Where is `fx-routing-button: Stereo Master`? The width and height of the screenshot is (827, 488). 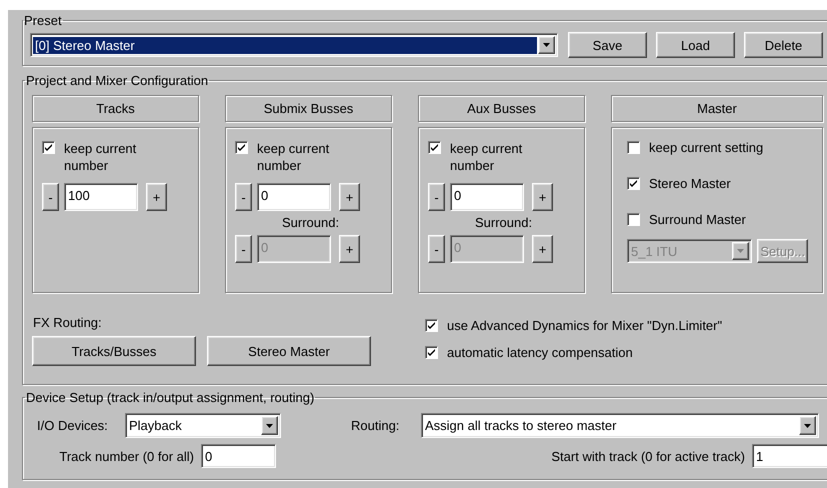 fx-routing-button: Stereo Master is located at coordinates (289, 351).